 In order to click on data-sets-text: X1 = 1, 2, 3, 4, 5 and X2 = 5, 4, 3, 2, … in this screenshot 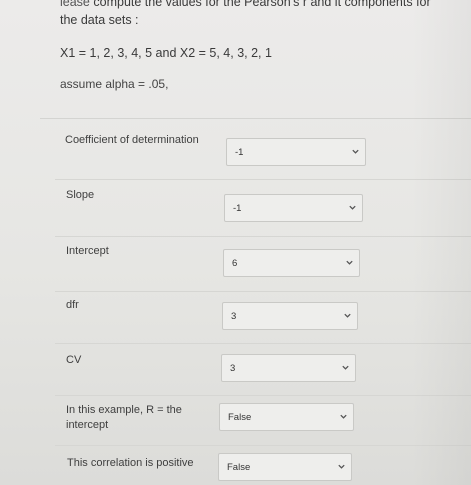, I will do `click(166, 53)`.